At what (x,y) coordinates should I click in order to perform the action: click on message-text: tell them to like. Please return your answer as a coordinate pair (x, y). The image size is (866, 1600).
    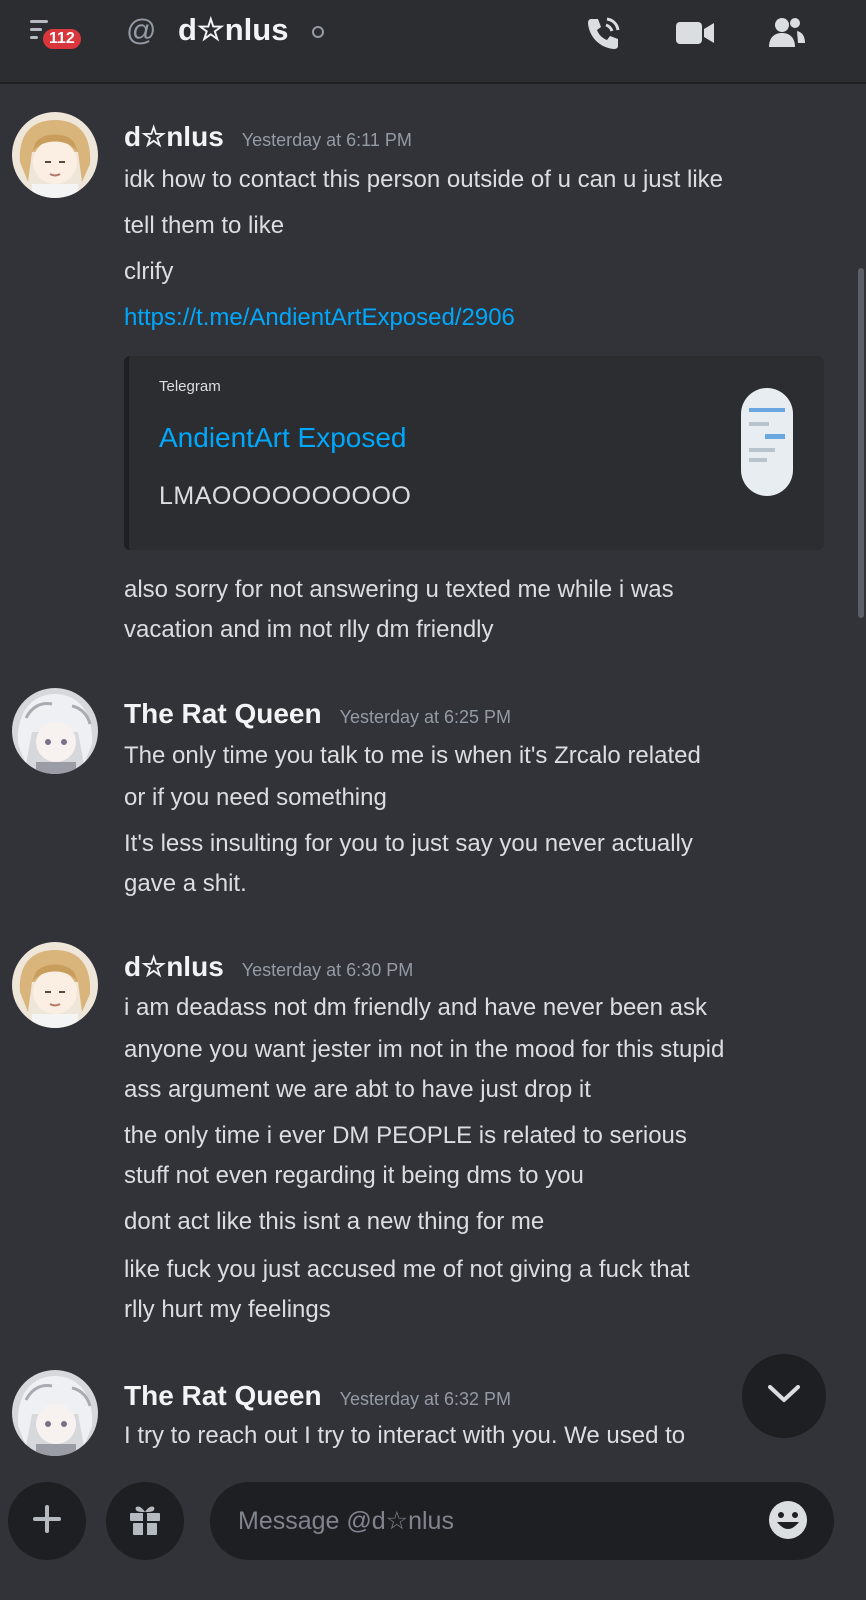
    Looking at the image, I should click on (204, 225).